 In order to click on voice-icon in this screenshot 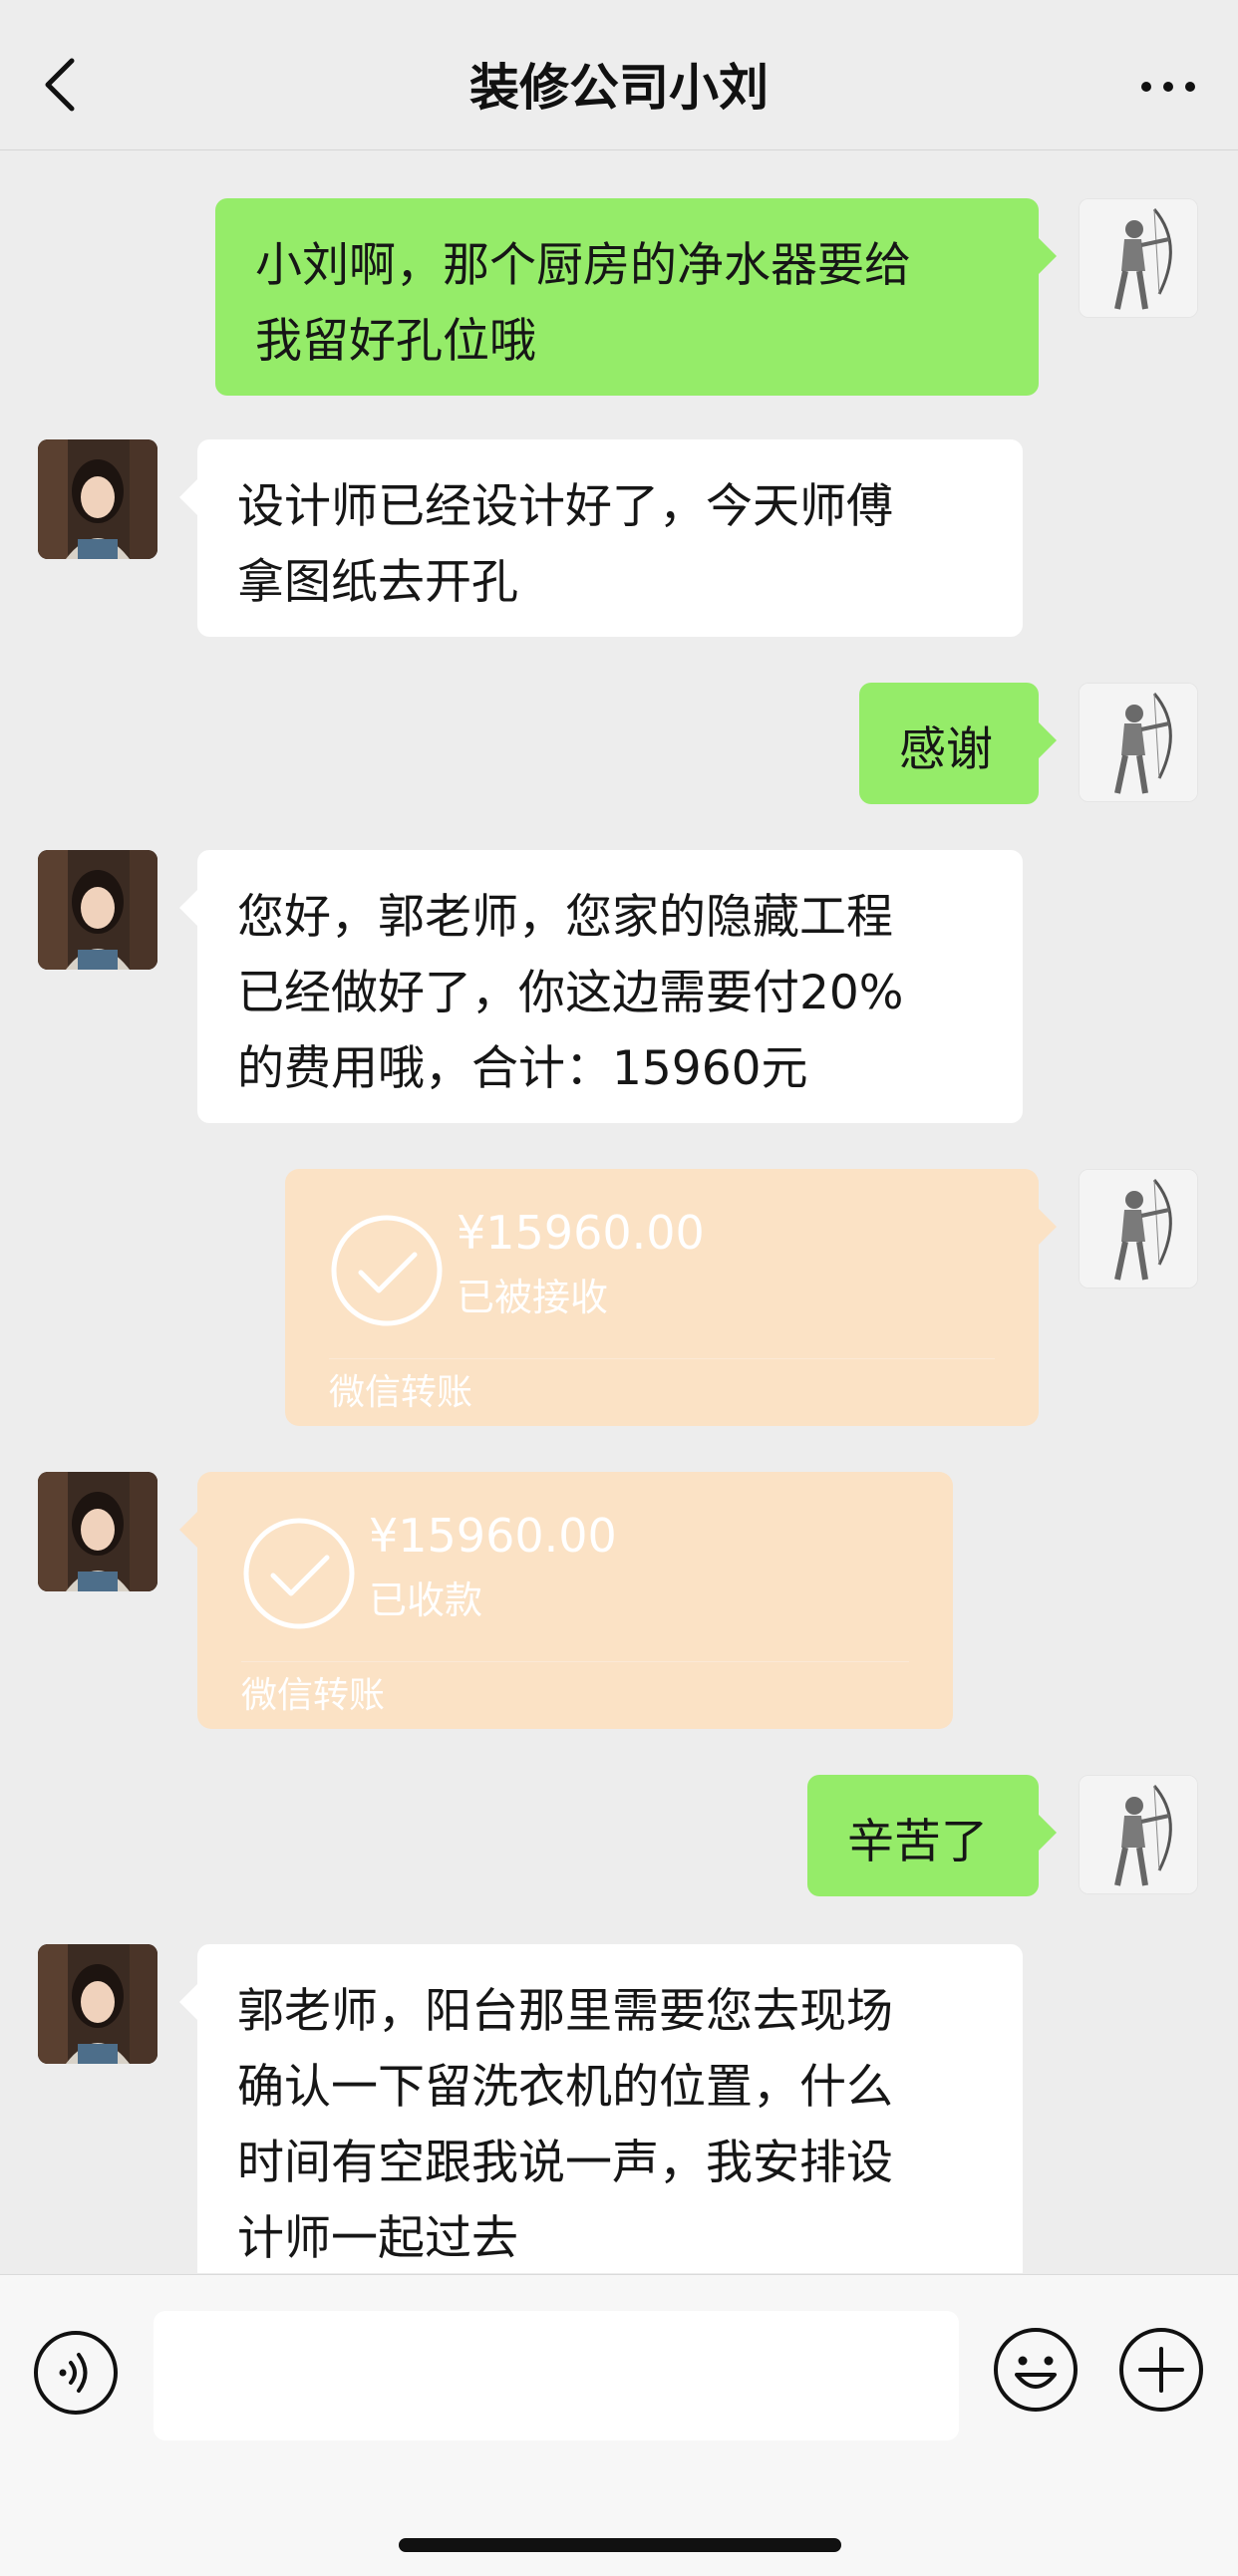, I will do `click(76, 2373)`.